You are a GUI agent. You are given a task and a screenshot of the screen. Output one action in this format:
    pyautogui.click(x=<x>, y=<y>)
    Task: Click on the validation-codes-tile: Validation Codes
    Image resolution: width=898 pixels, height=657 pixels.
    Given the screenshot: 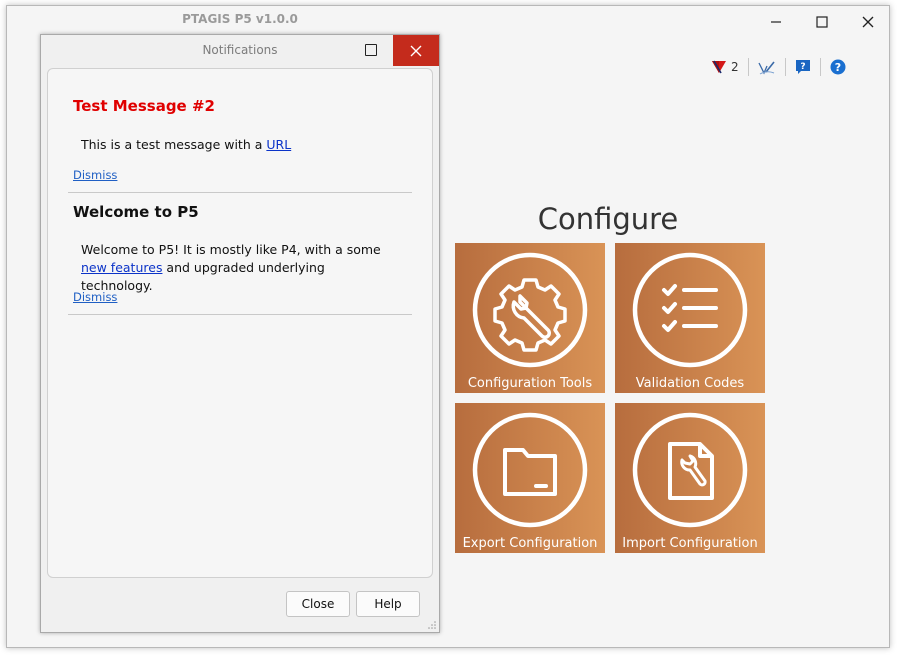 What is the action you would take?
    pyautogui.click(x=690, y=318)
    